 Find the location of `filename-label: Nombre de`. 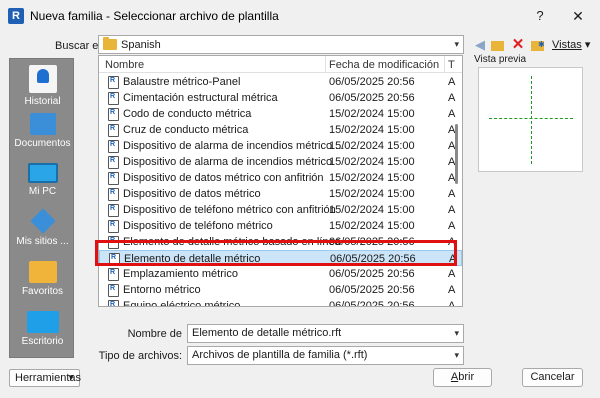

filename-label: Nombre de is located at coordinates (154, 334).